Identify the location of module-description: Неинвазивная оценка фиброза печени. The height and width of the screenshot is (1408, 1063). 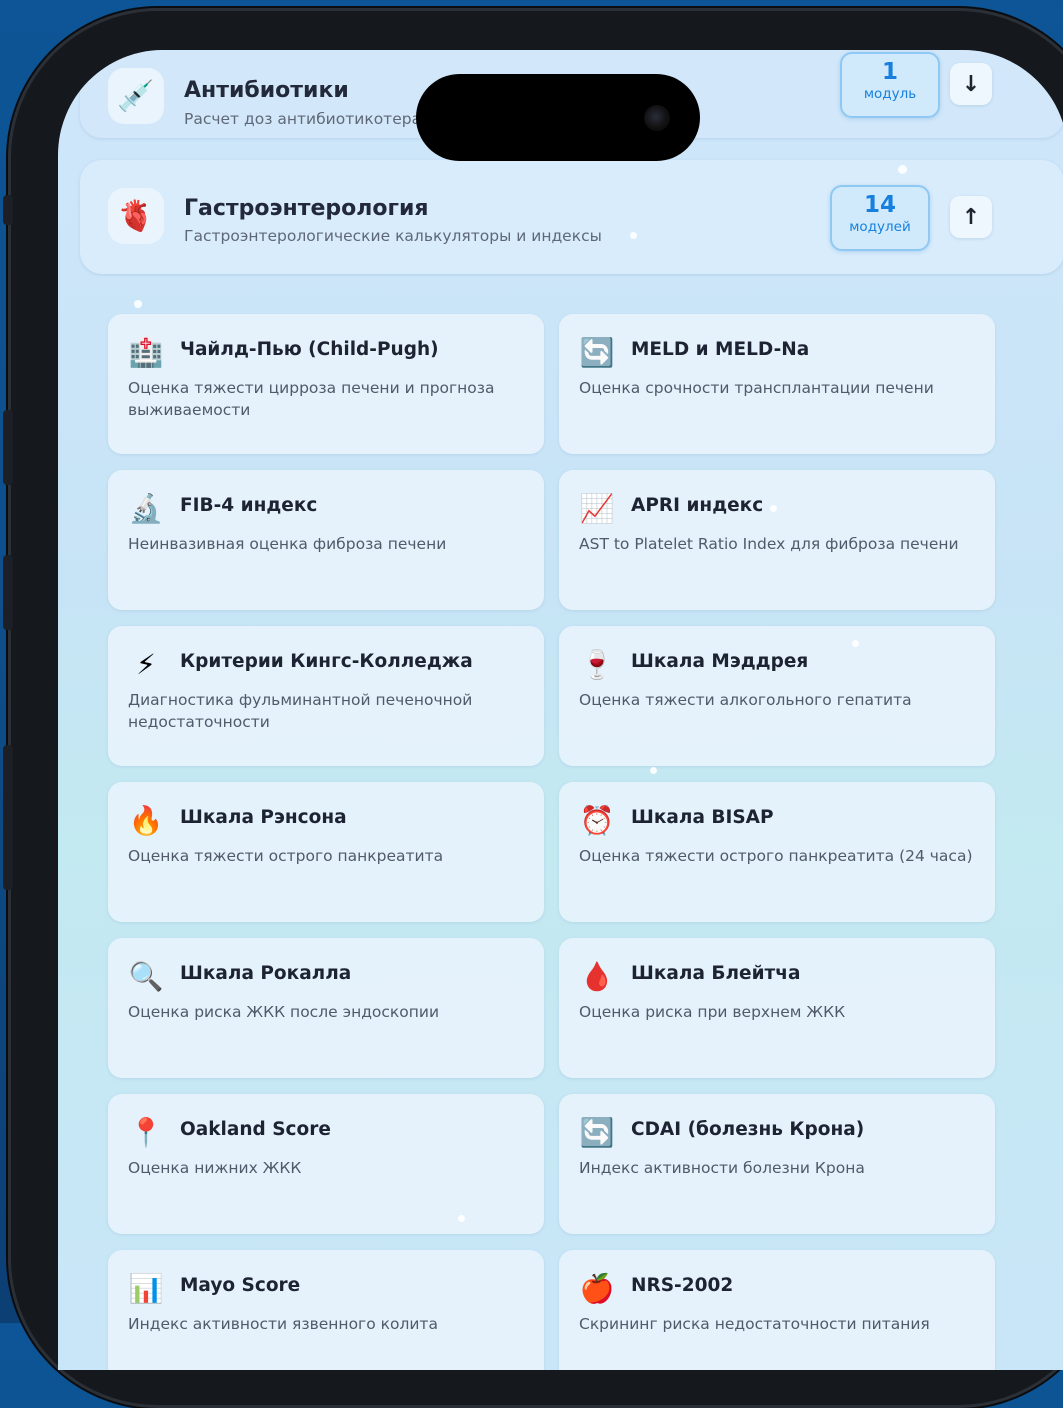
(287, 544).